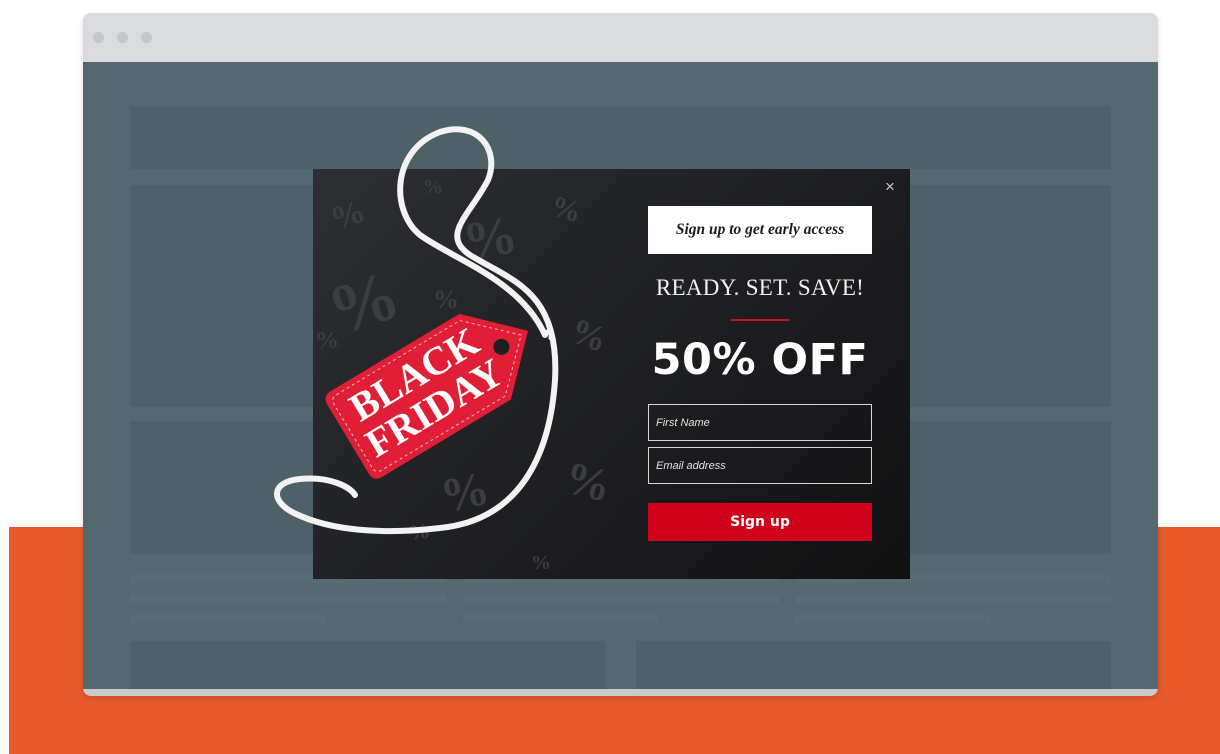 Image resolution: width=1220 pixels, height=754 pixels. What do you see at coordinates (890, 187) in the screenshot?
I see `close-icon: ×` at bounding box center [890, 187].